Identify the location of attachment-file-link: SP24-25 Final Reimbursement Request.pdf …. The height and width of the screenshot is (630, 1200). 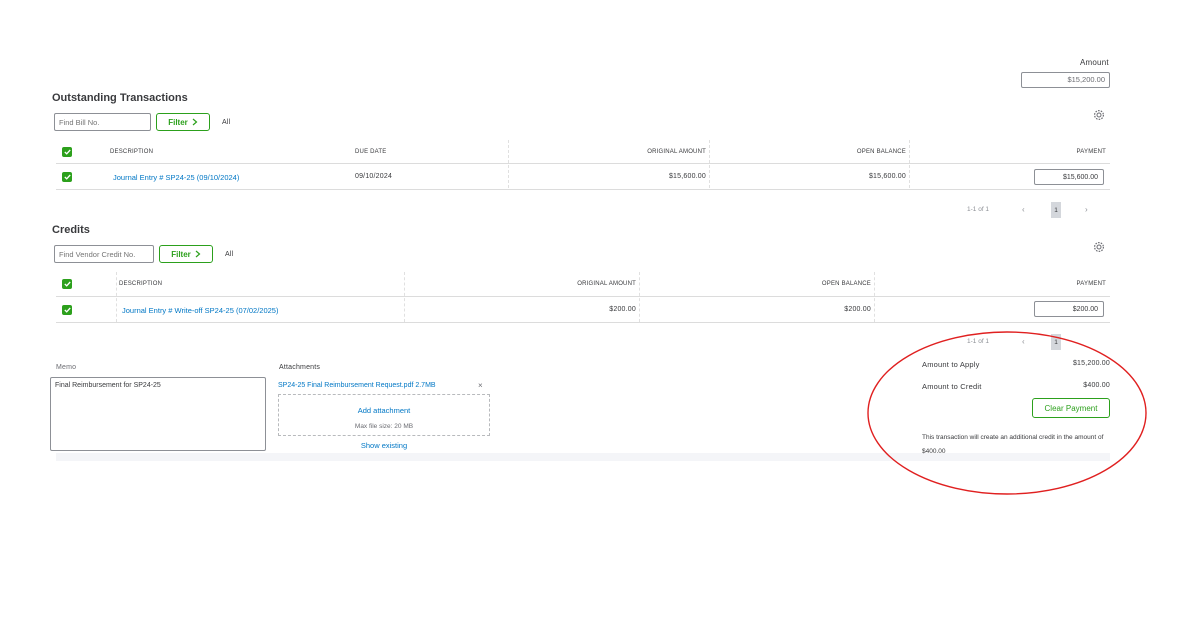
(357, 385).